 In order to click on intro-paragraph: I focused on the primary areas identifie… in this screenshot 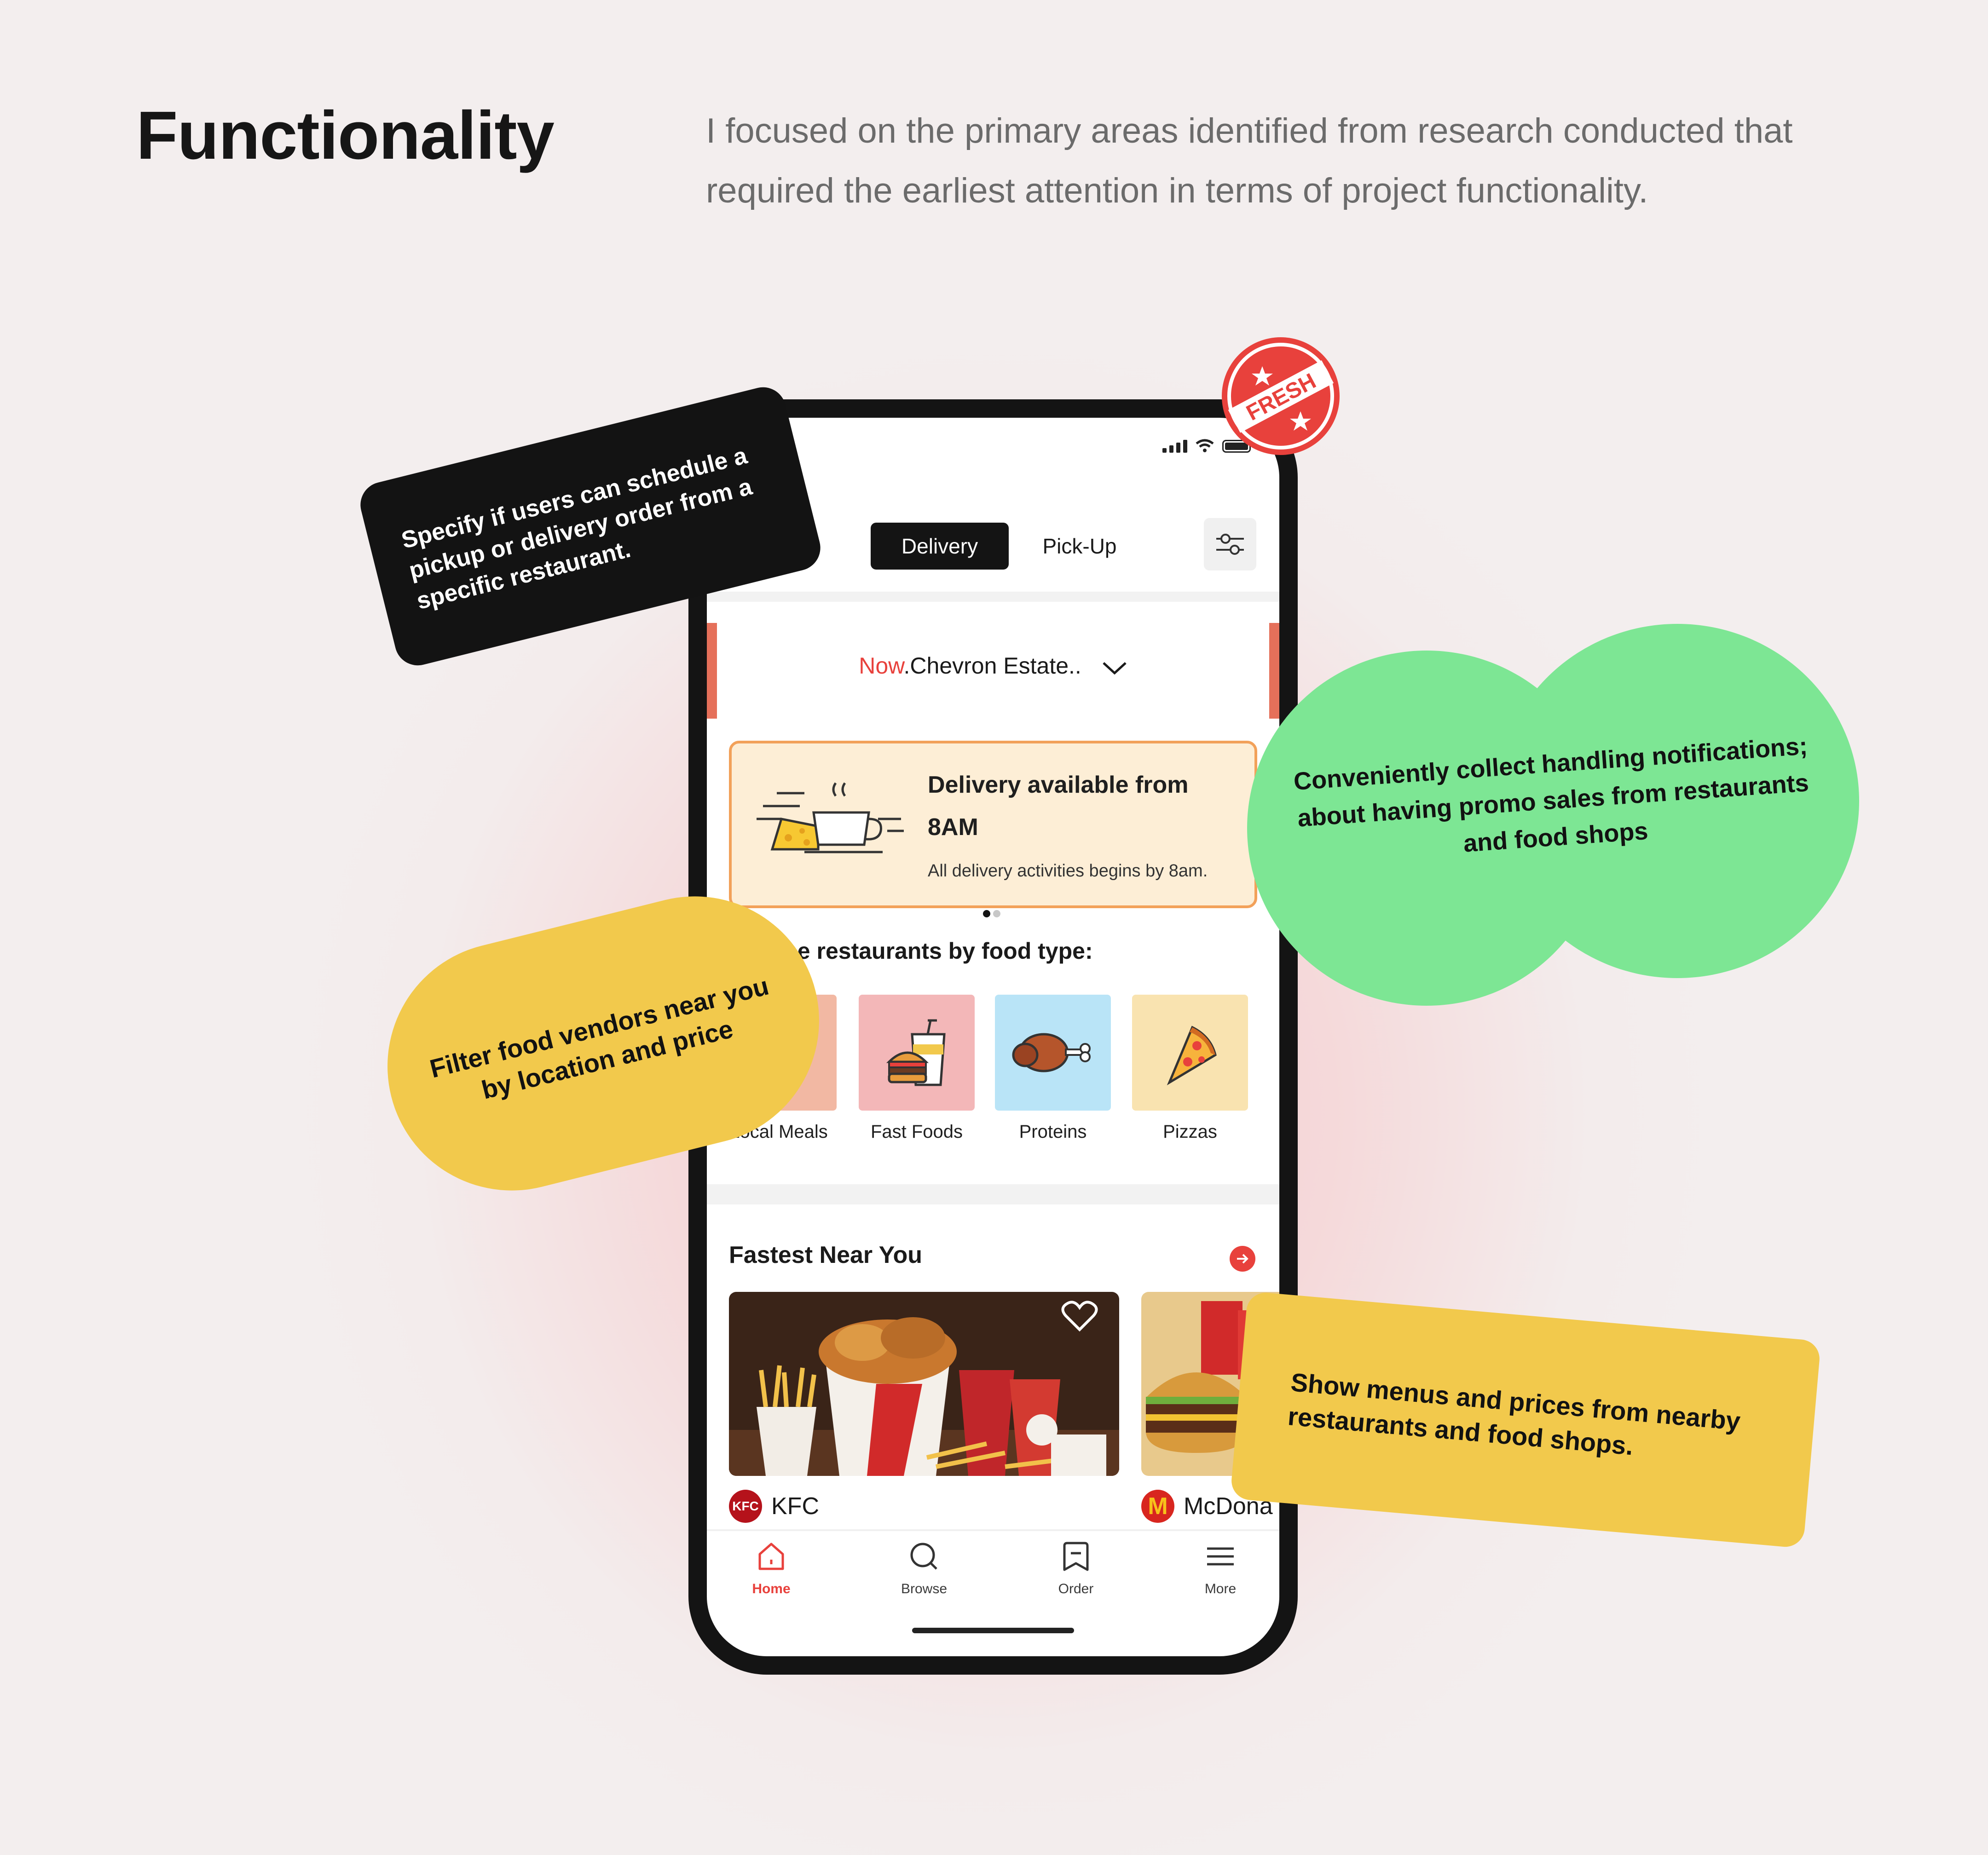, I will do `click(1250, 160)`.